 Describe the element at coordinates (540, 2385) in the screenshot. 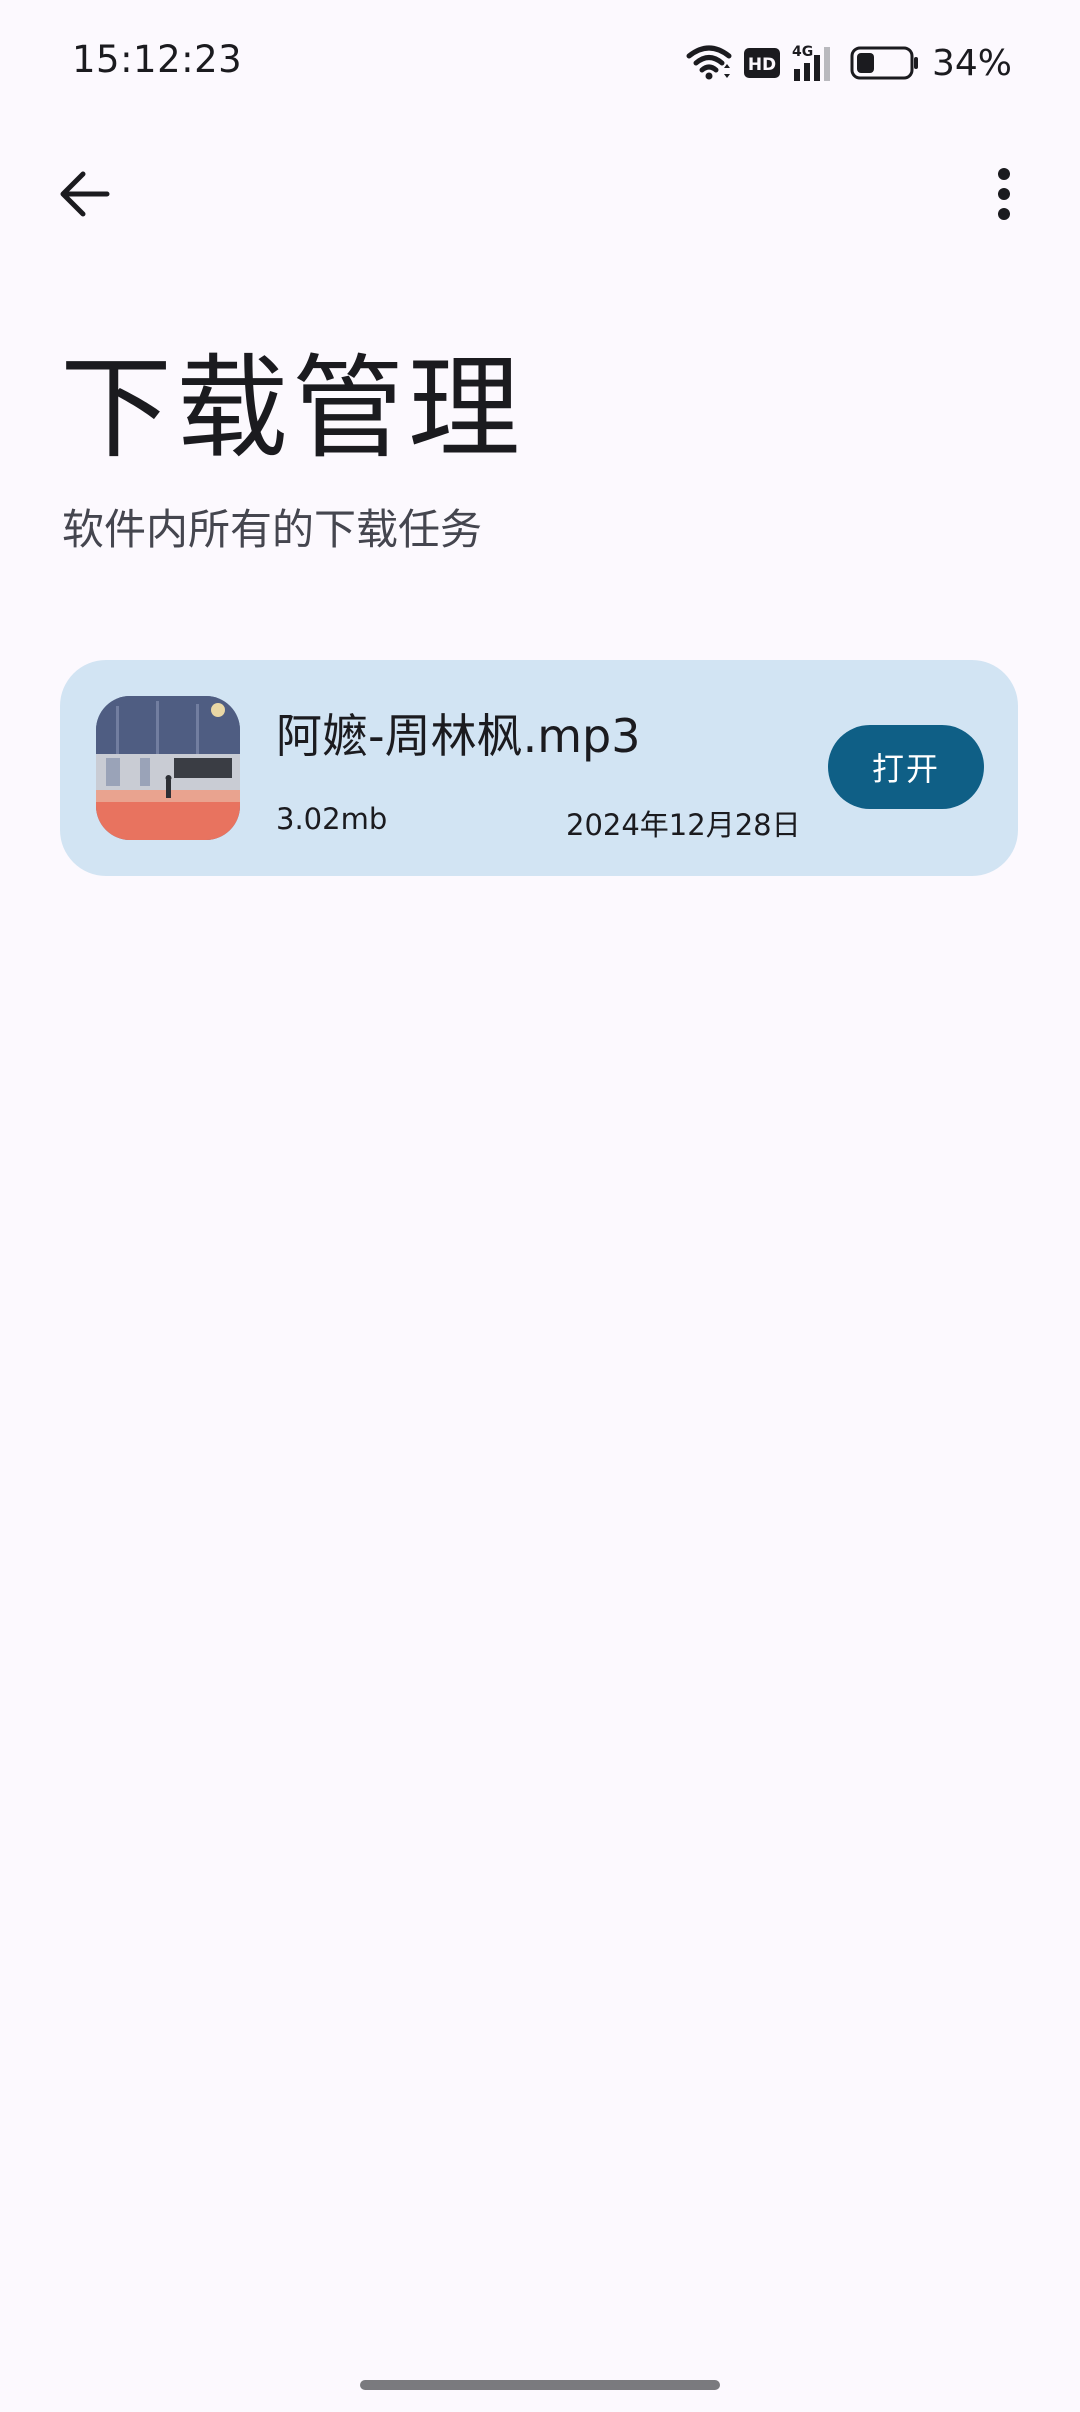

I see `gesture-navigation-bar` at that location.